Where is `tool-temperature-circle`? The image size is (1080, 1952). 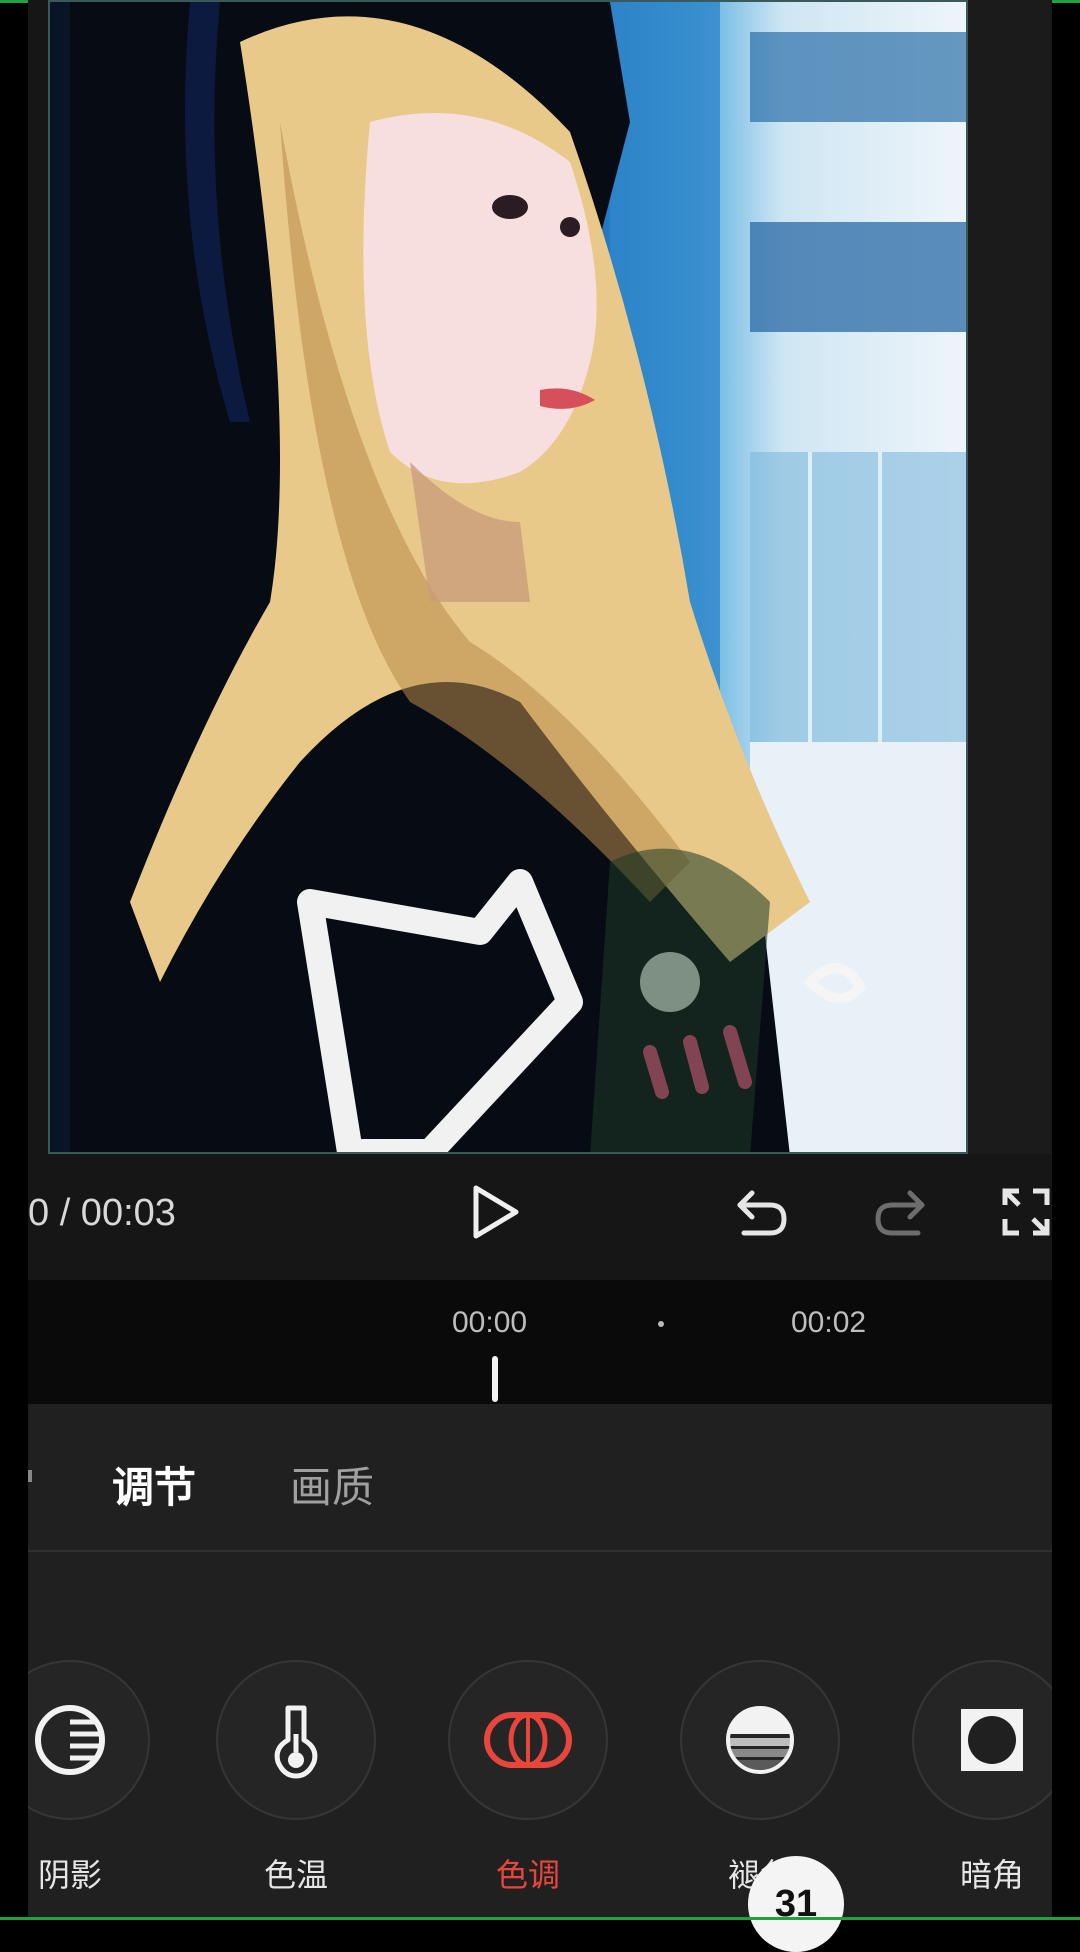
tool-temperature-circle is located at coordinates (296, 1740).